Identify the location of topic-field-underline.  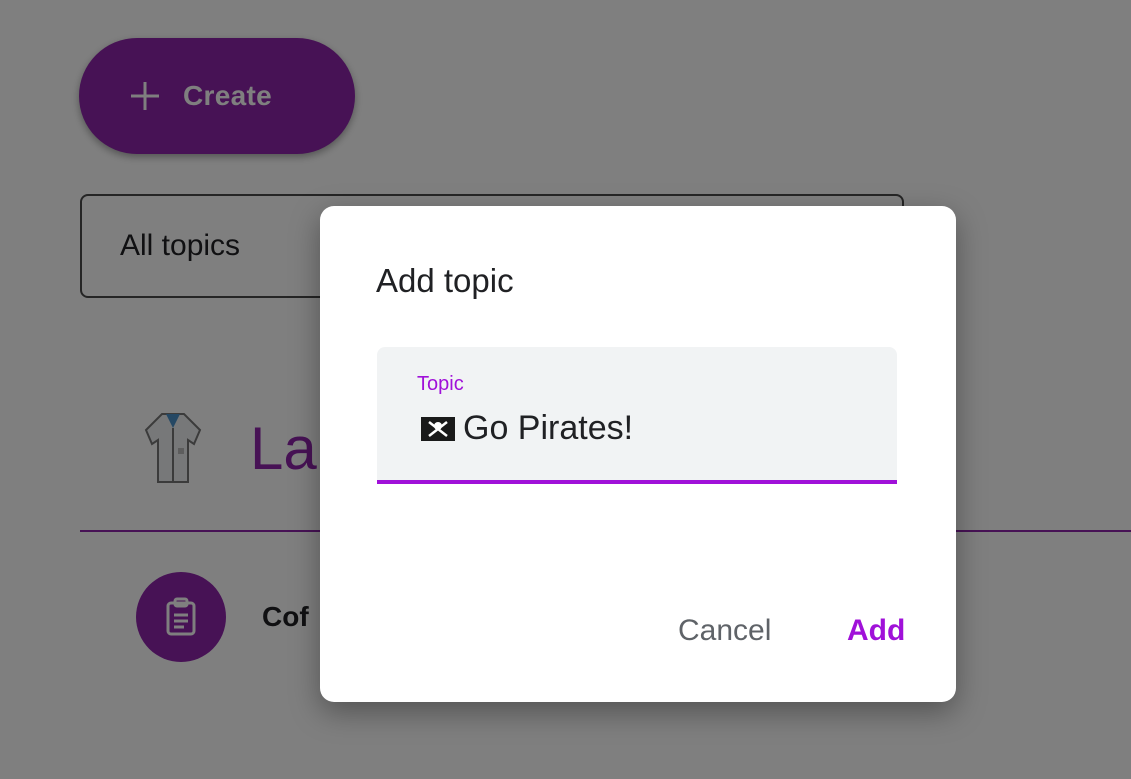
(637, 482).